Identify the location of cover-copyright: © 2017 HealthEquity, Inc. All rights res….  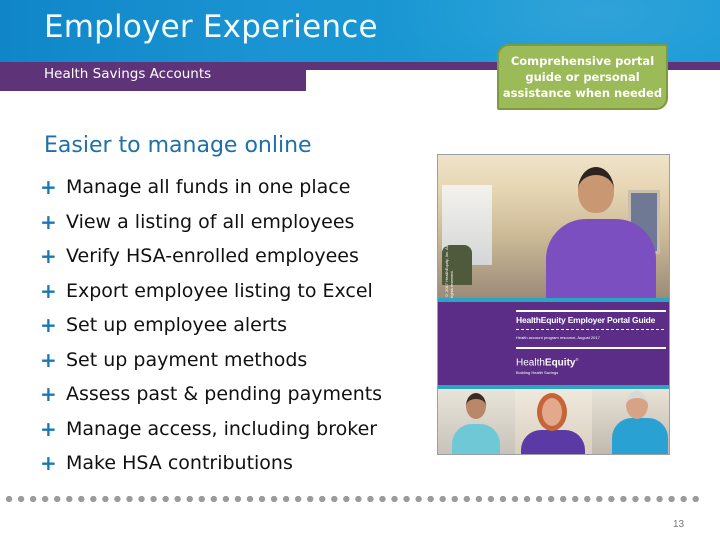
(449, 271).